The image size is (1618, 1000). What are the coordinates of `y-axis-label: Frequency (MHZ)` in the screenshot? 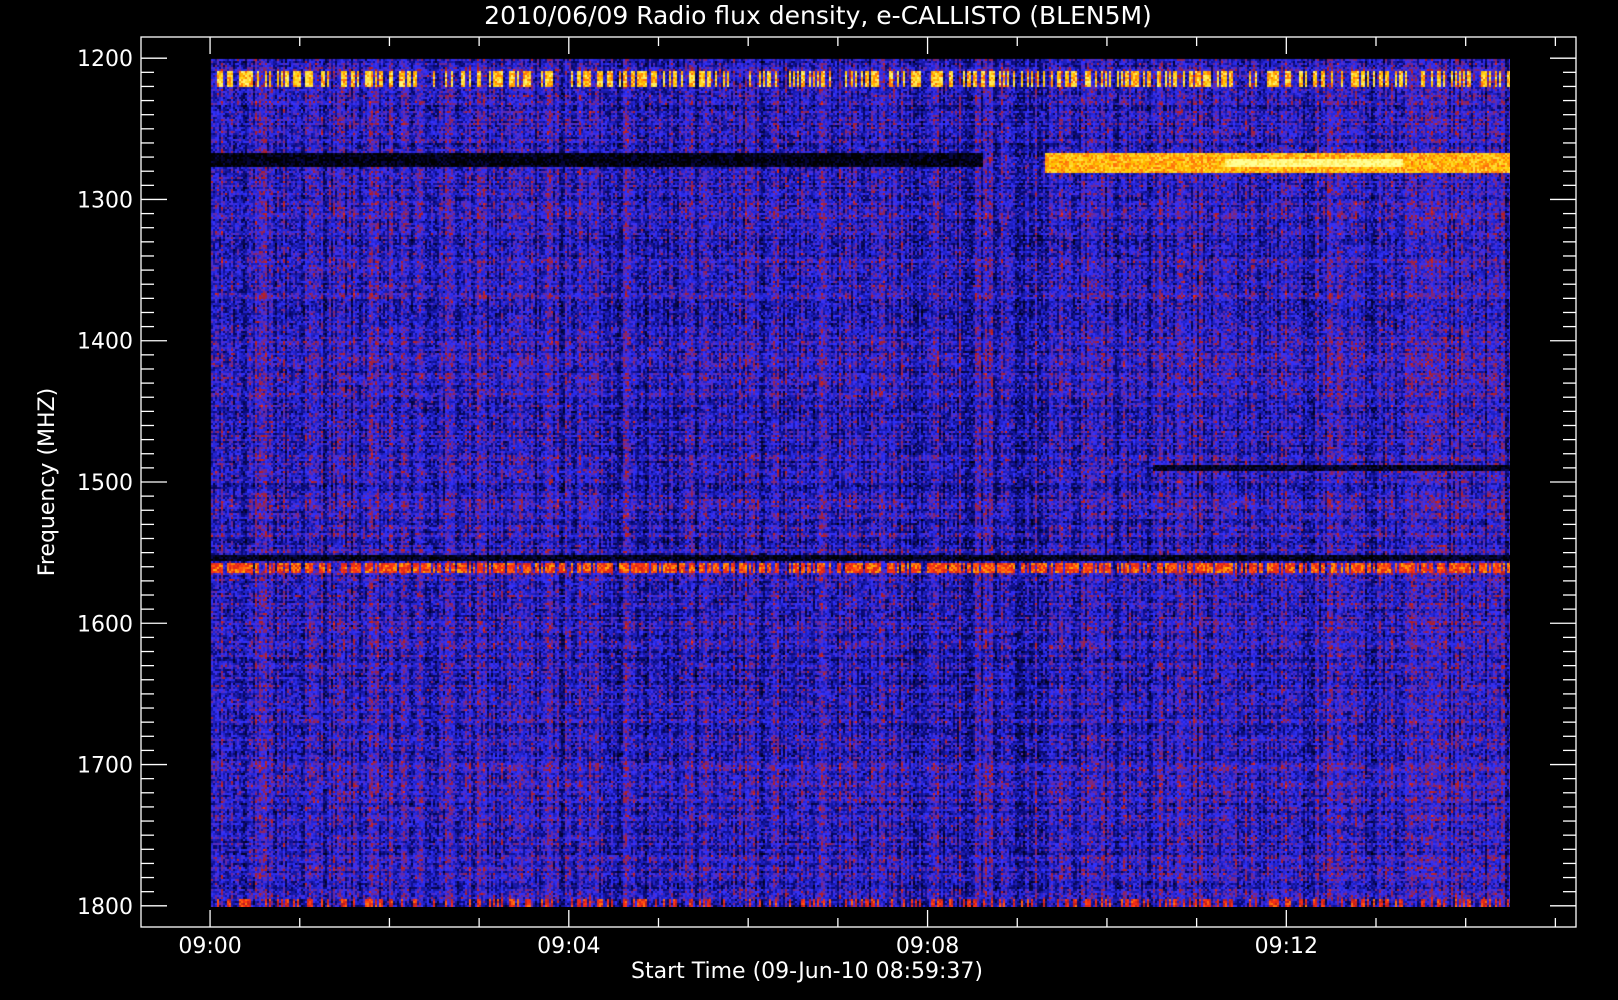 It's located at (47, 482).